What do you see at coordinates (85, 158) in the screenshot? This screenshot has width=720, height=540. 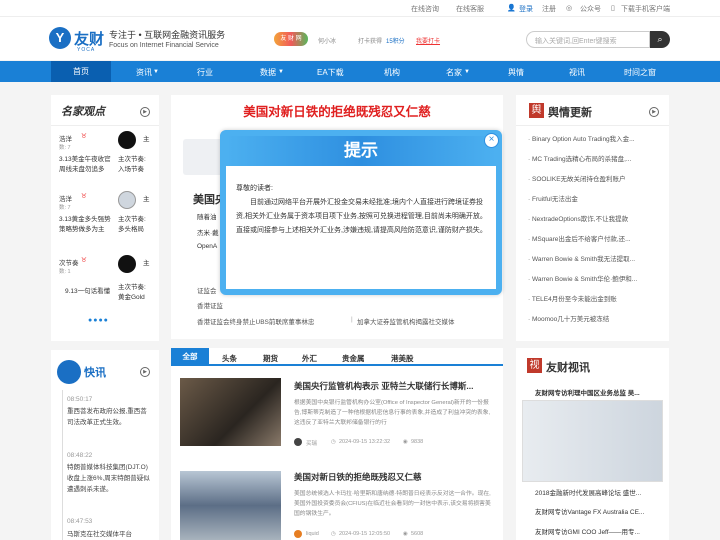 I see `expert-post: 3.13美金午夜收官` at bounding box center [85, 158].